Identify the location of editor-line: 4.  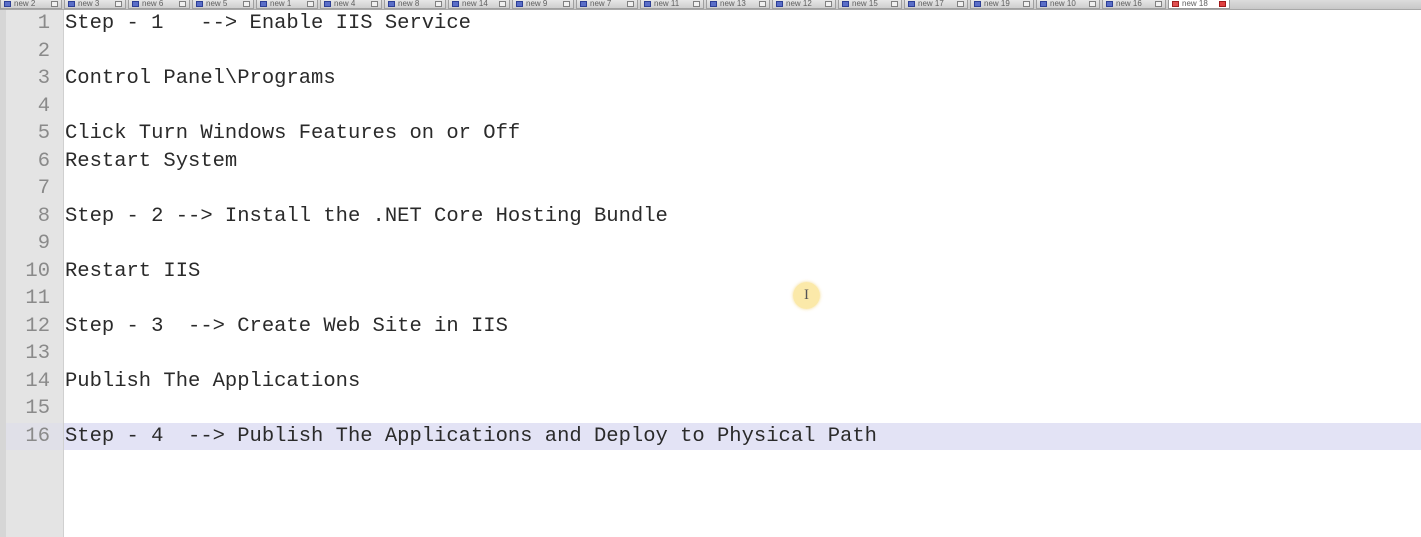
(710, 107).